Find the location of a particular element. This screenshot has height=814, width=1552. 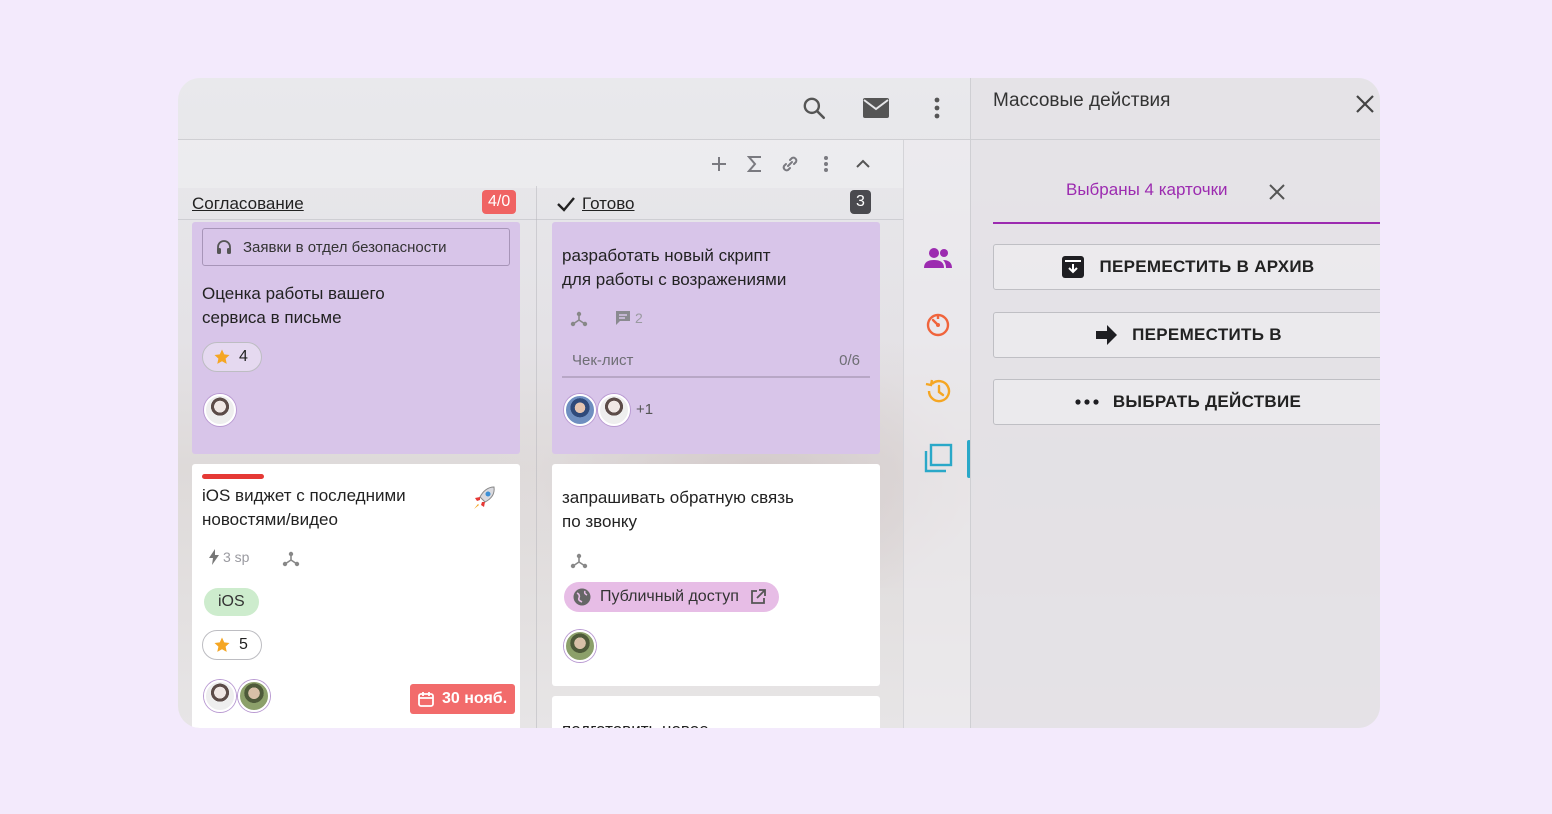

board-toolbar is located at coordinates (540, 164).